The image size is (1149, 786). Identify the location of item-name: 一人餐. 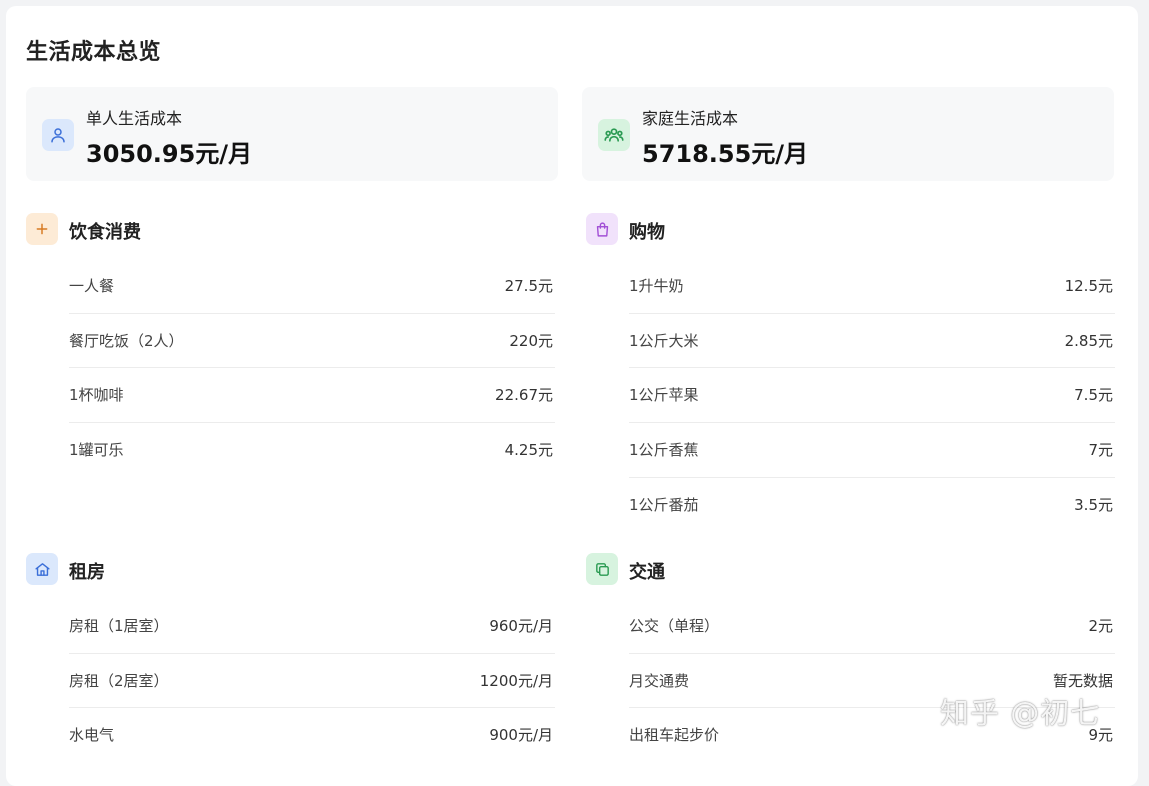
(92, 286).